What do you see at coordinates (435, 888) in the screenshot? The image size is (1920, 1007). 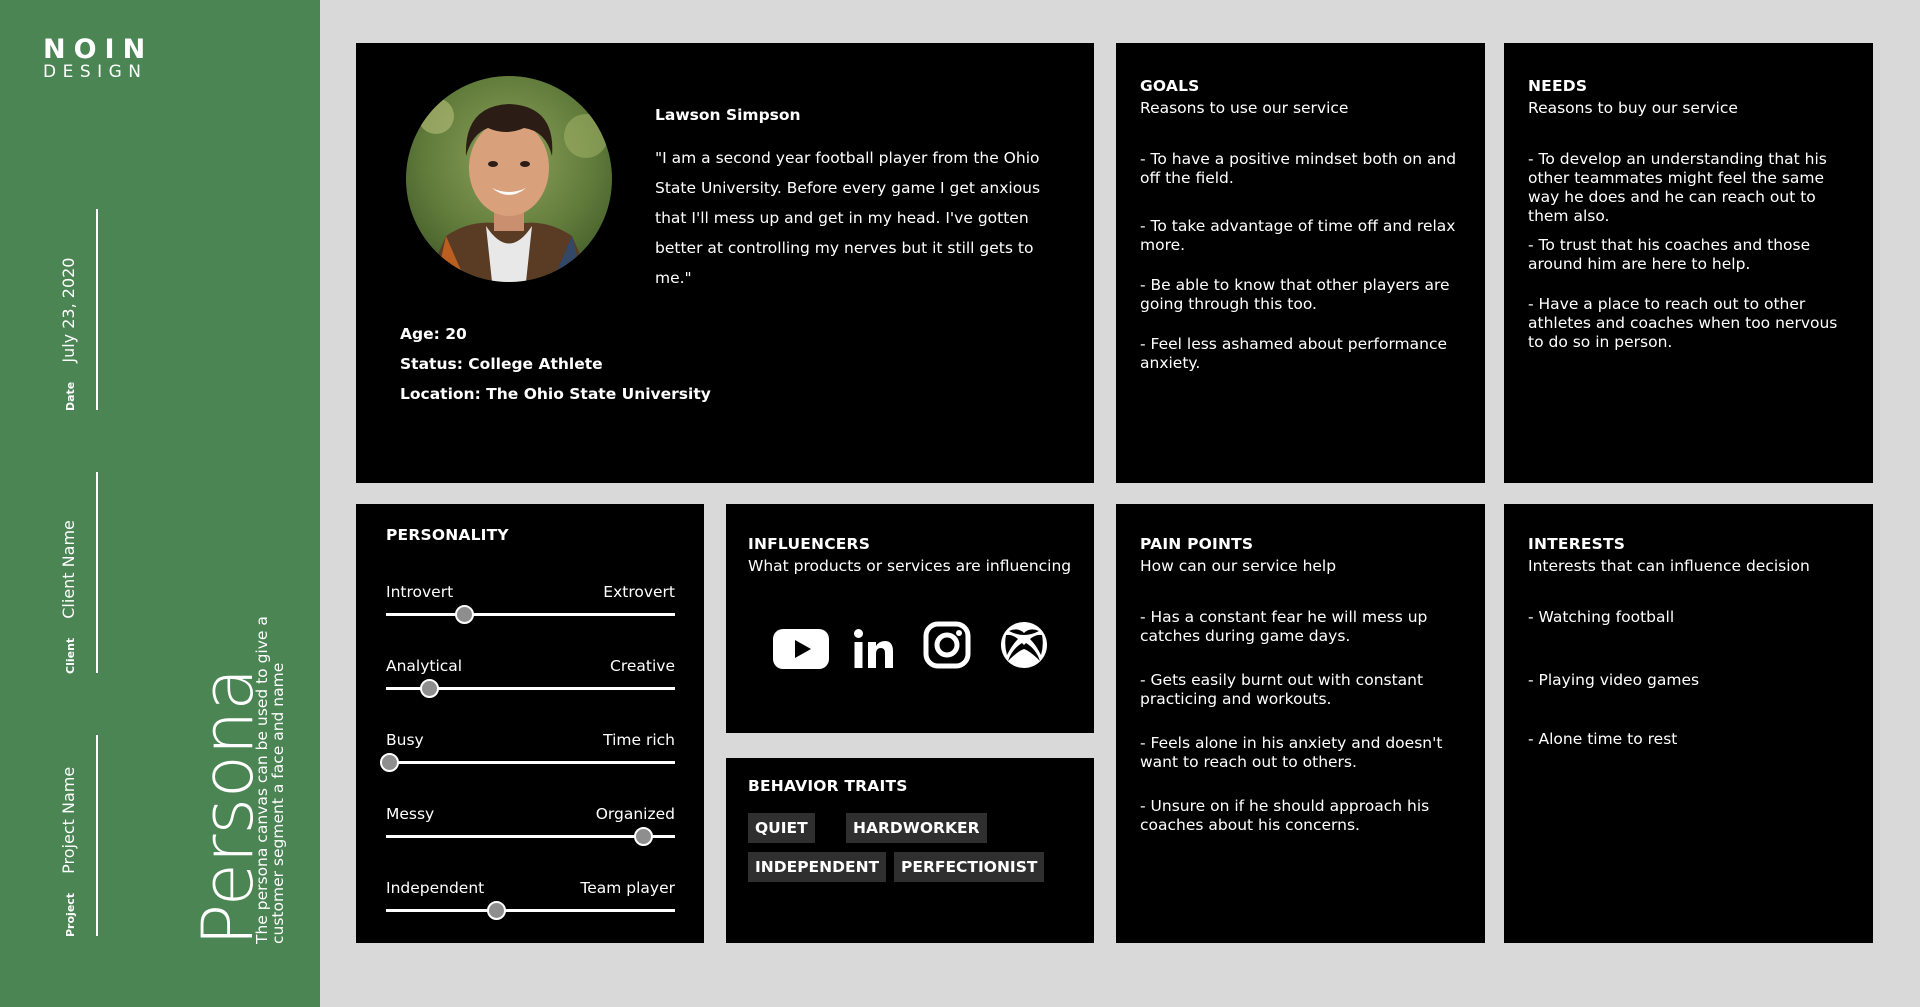 I see `slider-left-label: Independent` at bounding box center [435, 888].